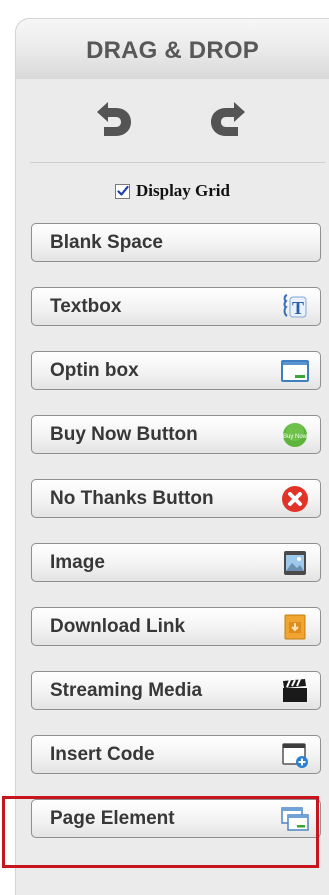 The width and height of the screenshot is (329, 895). What do you see at coordinates (132, 498) in the screenshot?
I see `no-thanks-label: No Thanks Button` at bounding box center [132, 498].